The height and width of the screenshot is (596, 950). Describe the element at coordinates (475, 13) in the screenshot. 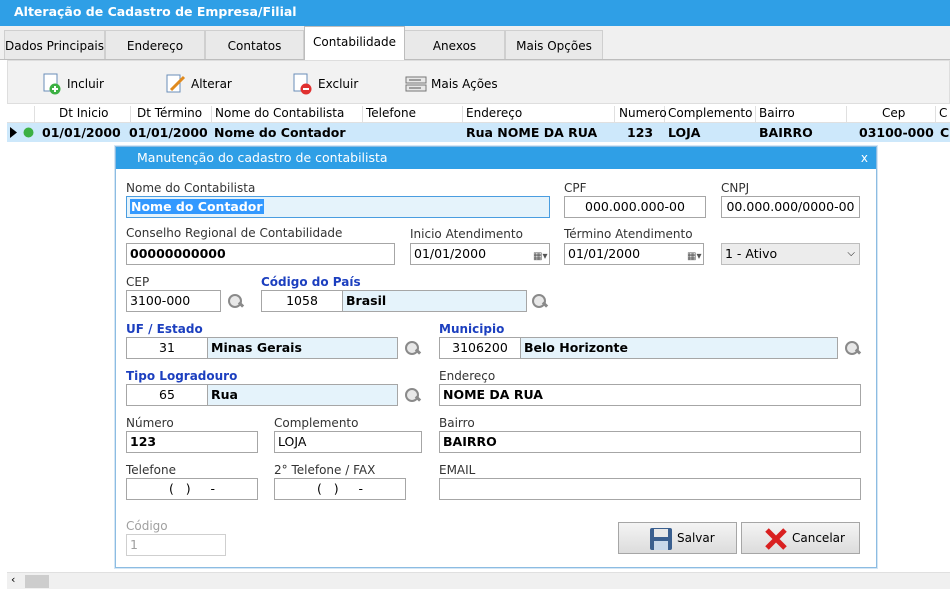

I see `window-title: Alteração de Cadastro de Empresa/Filial` at that location.